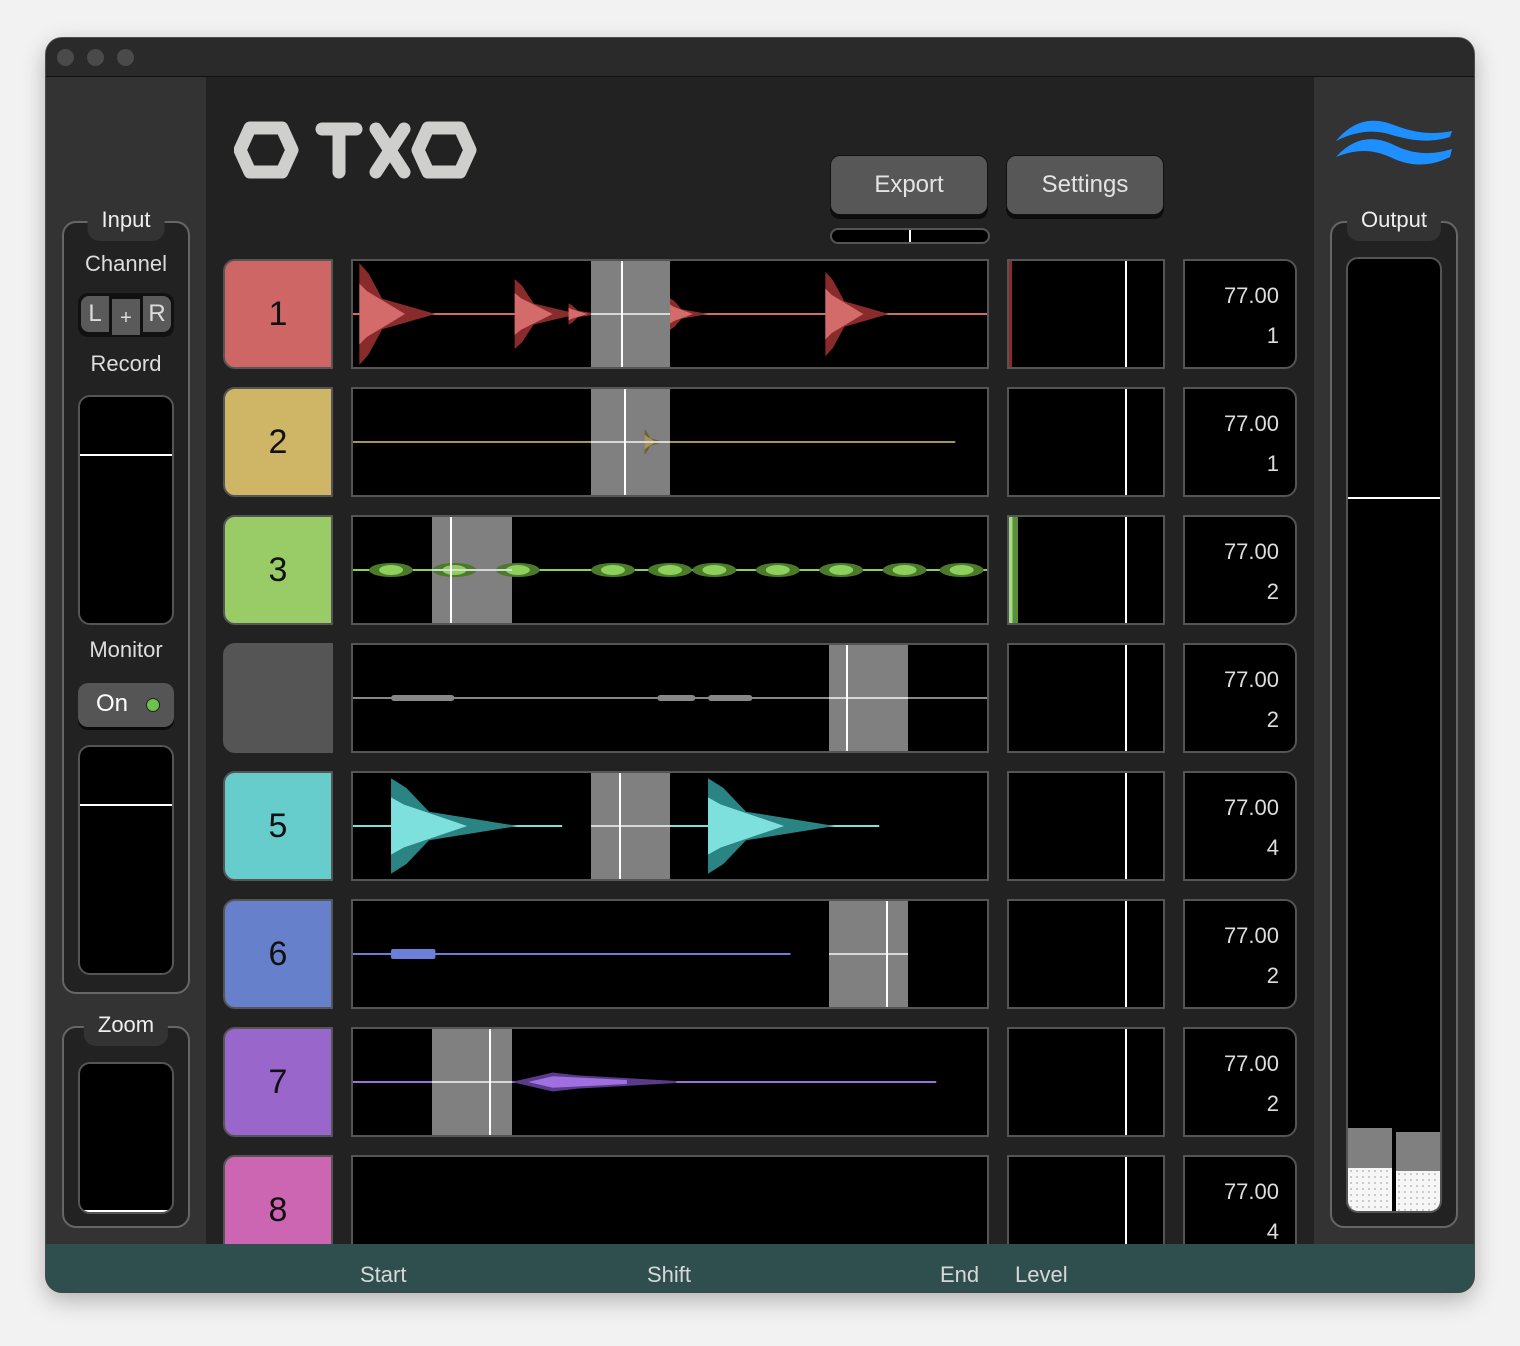 Image resolution: width=1520 pixels, height=1346 pixels. Describe the element at coordinates (1418, 735) in the screenshot. I see `output-level-right` at that location.